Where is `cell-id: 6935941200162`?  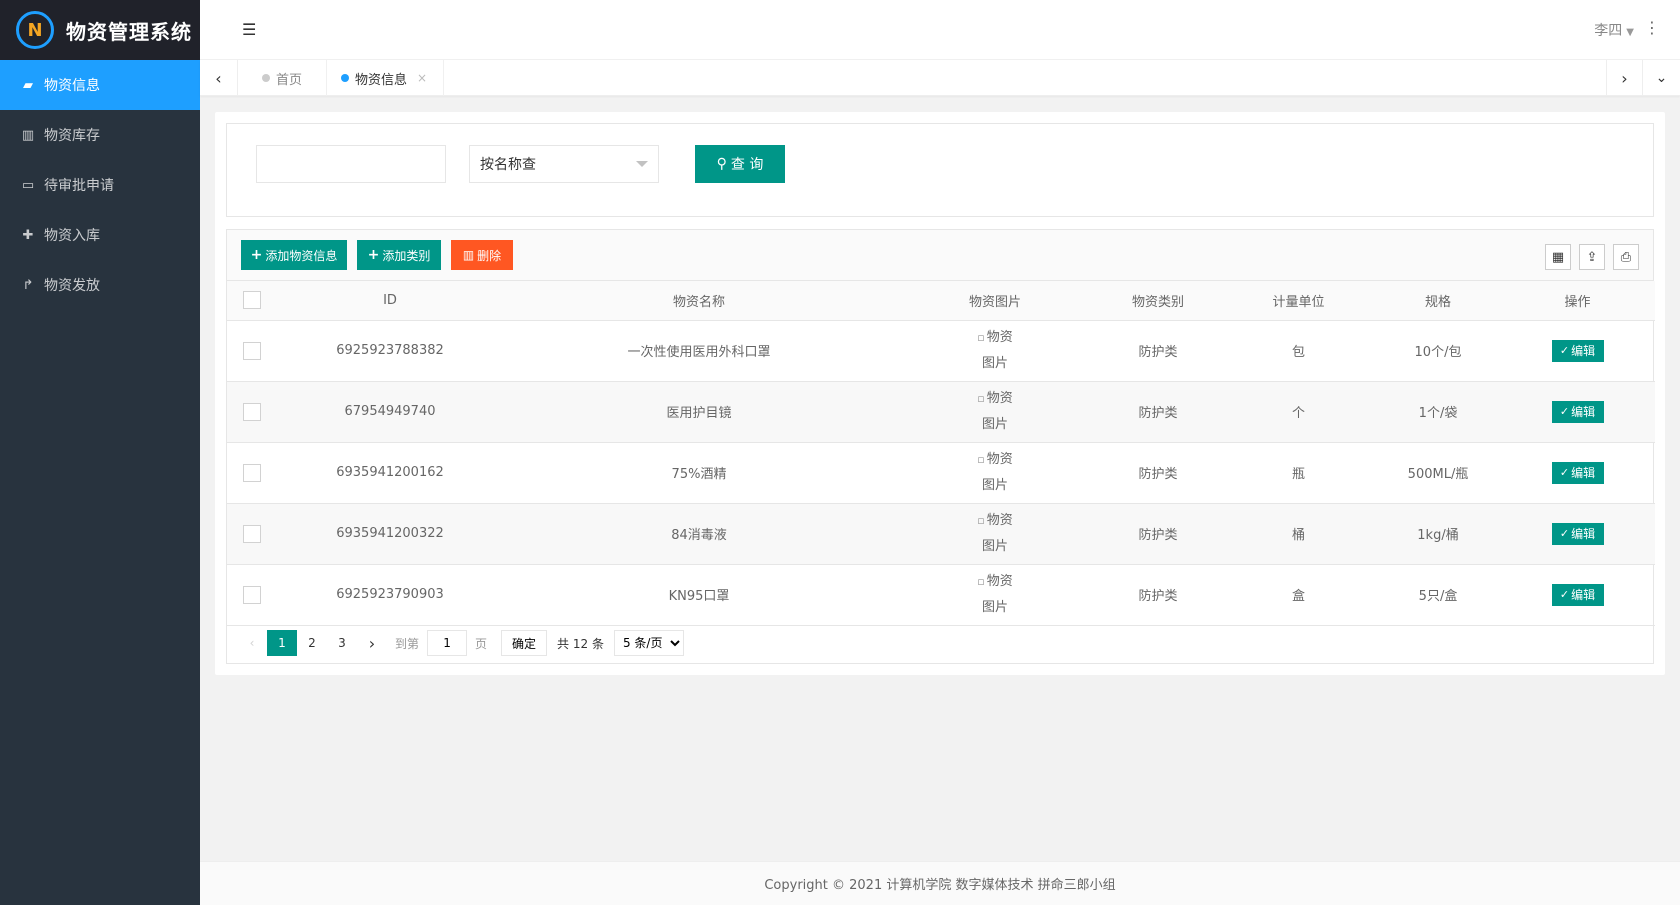 cell-id: 6935941200162 is located at coordinates (390, 473).